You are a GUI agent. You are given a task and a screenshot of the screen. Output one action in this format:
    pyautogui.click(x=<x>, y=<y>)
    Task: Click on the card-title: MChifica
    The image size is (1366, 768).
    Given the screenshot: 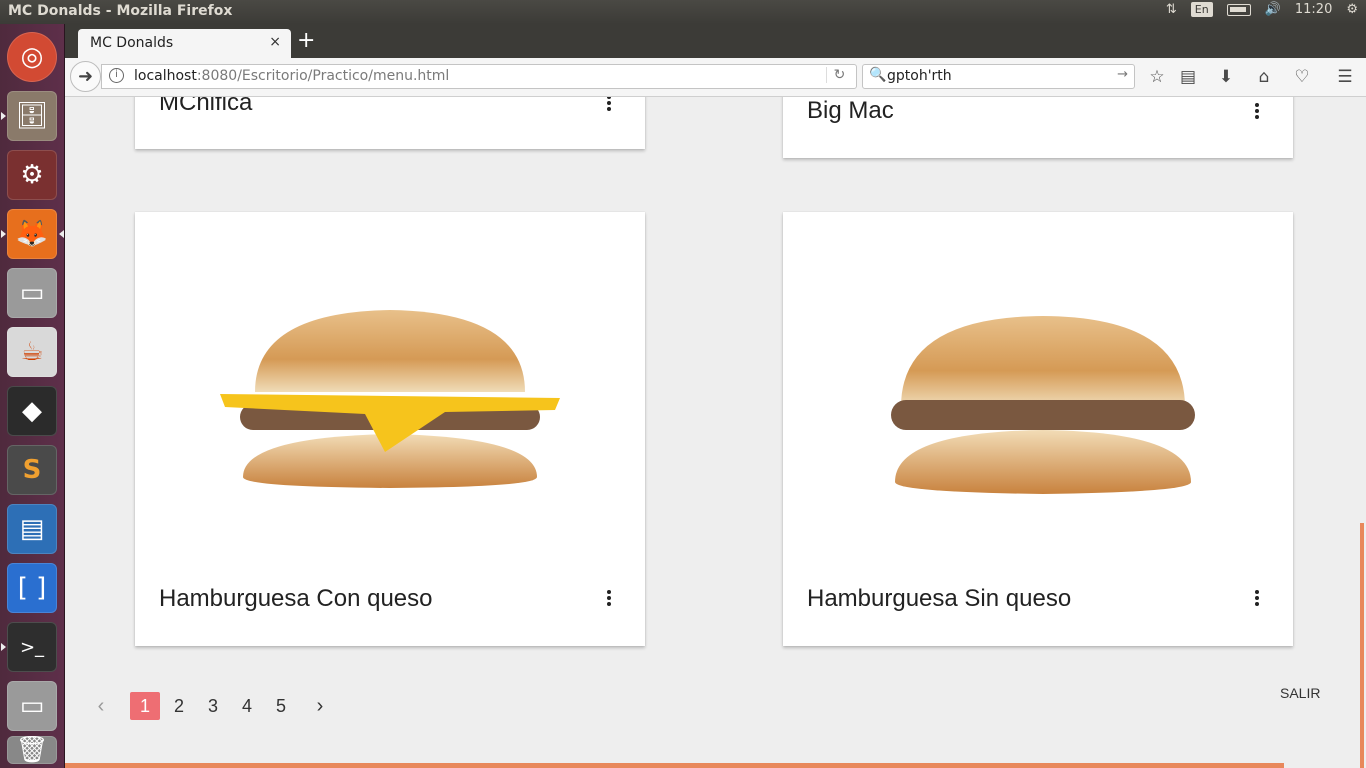 What is the action you would take?
    pyautogui.click(x=206, y=106)
    